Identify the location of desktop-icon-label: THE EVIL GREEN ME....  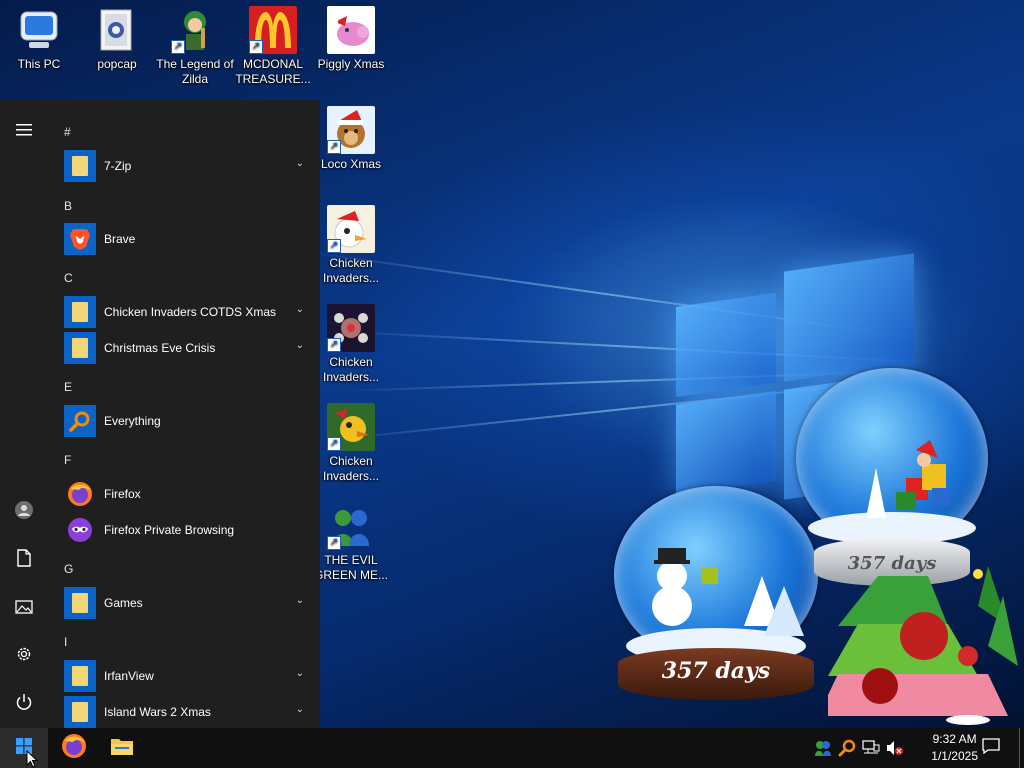
(350, 567).